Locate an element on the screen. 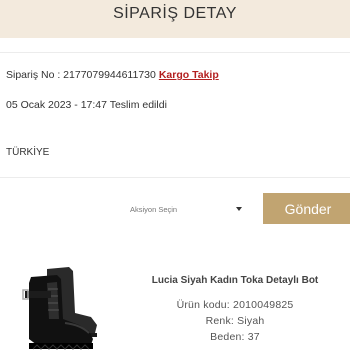 The image size is (350, 355). chevron-down-icon is located at coordinates (239, 209).